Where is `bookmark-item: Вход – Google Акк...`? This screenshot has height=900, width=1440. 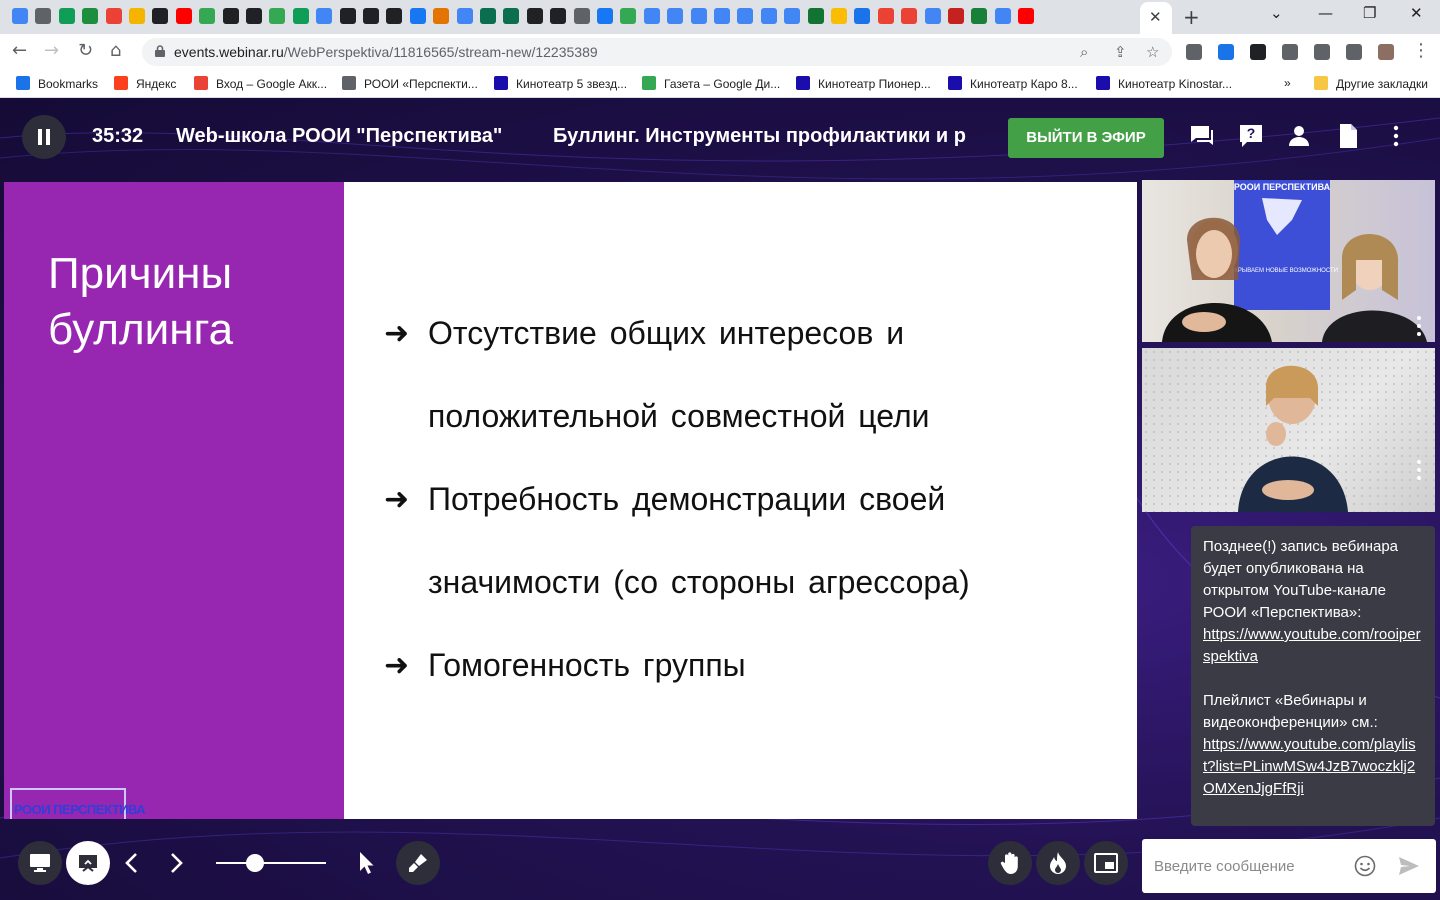
bookmark-item: Вход – Google Акк... is located at coordinates (260, 83).